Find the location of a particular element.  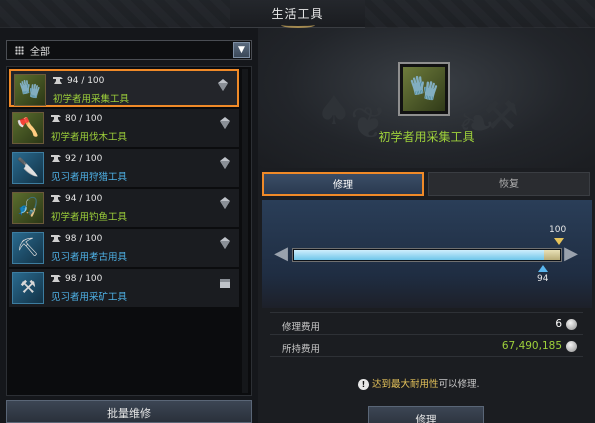

window-title: 生活工具 is located at coordinates (297, 14).